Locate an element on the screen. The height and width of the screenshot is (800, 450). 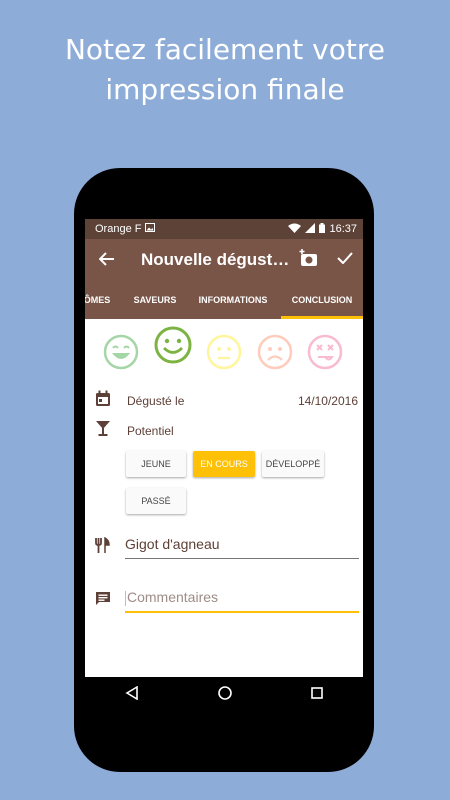
fork-knife-icon is located at coordinates (103, 547).